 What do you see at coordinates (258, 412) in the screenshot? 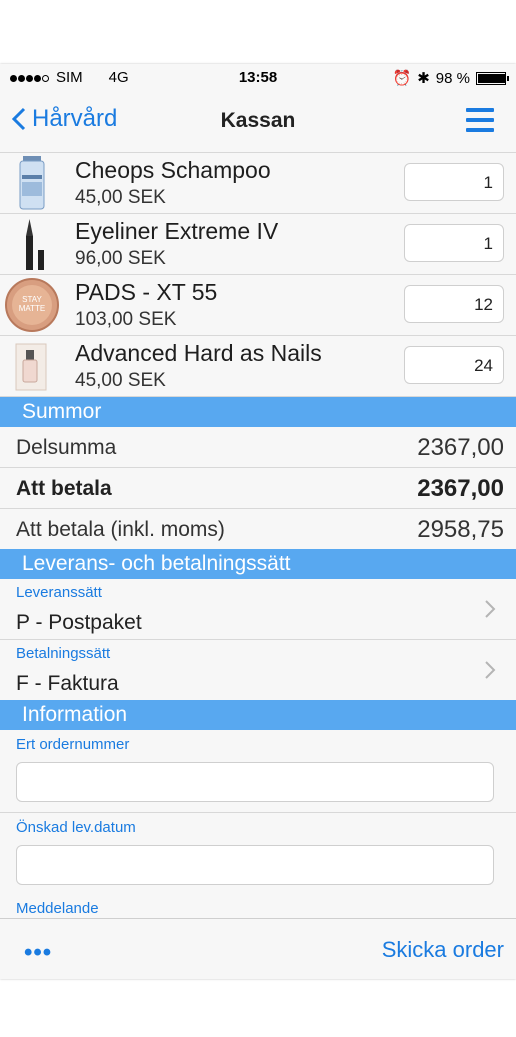
I see `section-header-summary: Summor` at bounding box center [258, 412].